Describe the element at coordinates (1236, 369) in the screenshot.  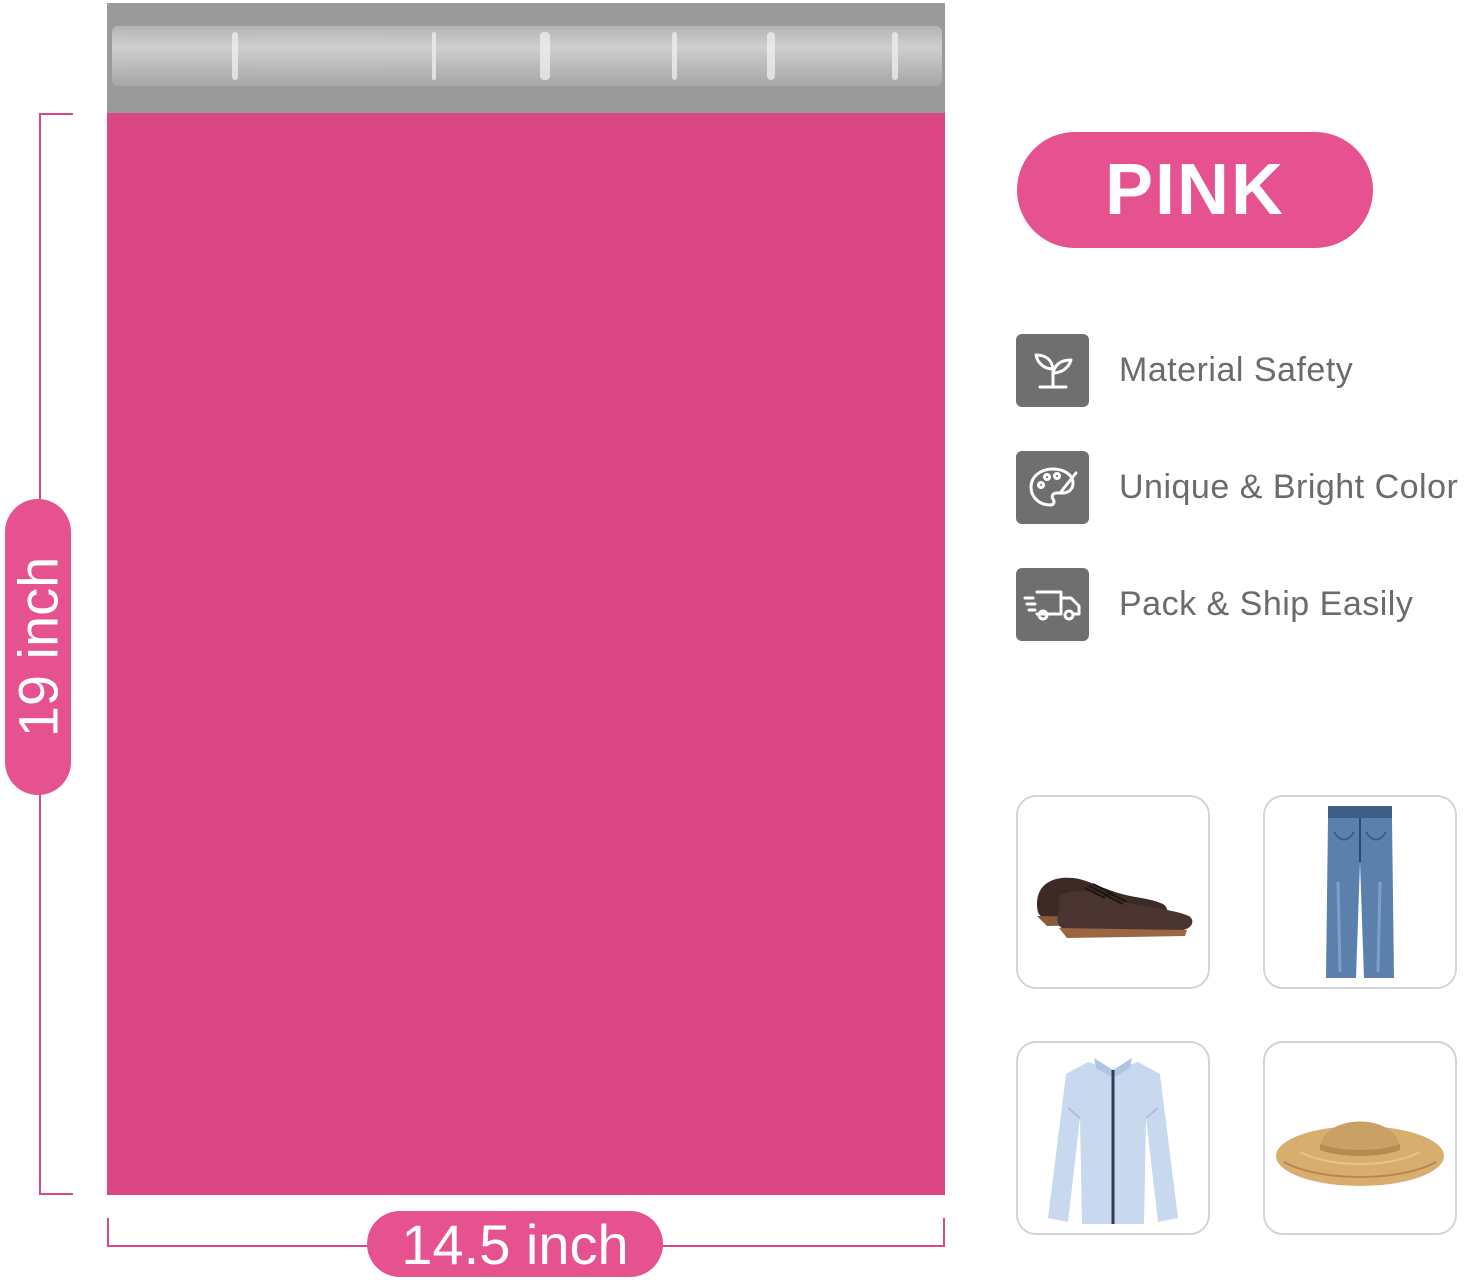
I see `feature-label: Material Safety` at that location.